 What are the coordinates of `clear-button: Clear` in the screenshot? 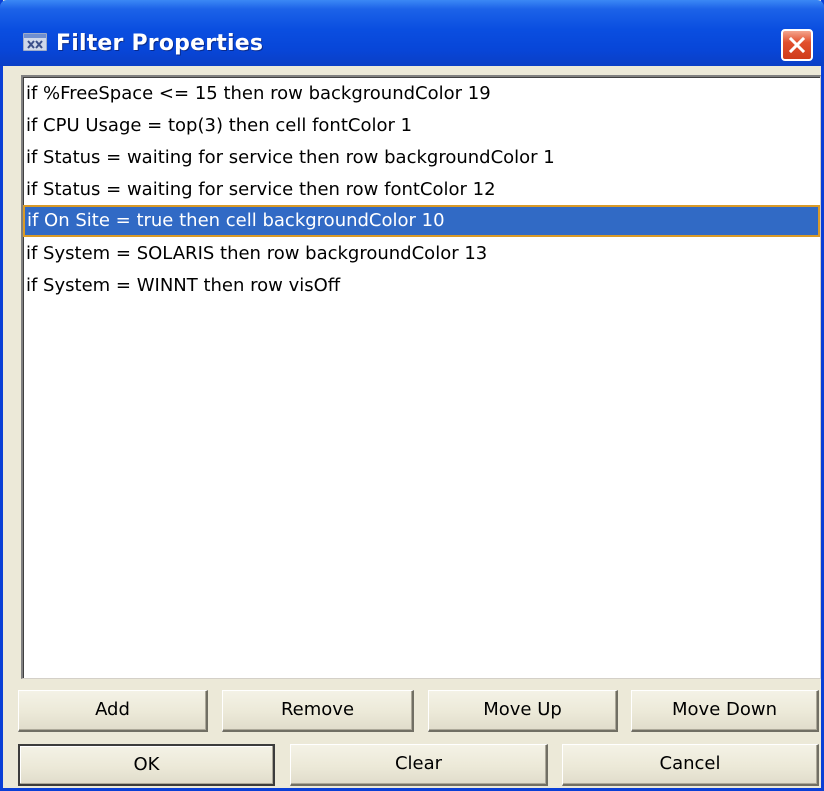 It's located at (419, 765).